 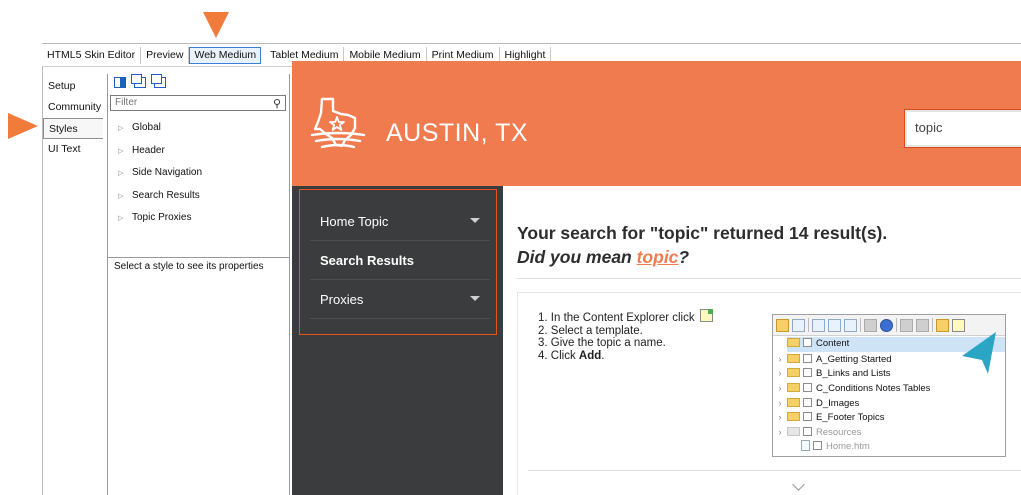 I want to click on properties-hint: Select a style to see its properties, so click(x=189, y=266).